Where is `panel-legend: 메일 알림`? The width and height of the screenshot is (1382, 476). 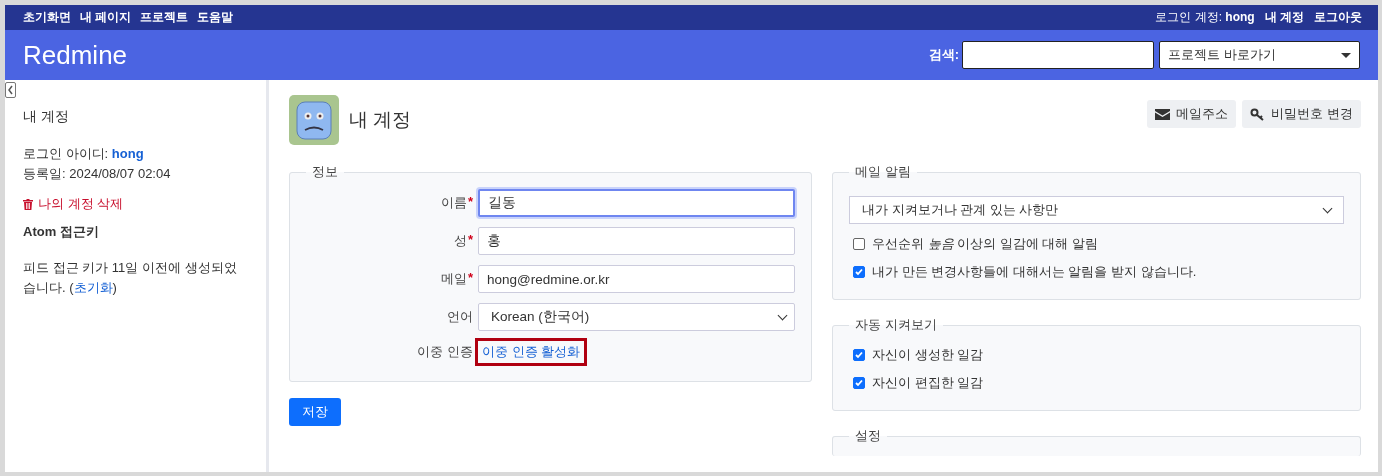 panel-legend: 메일 알림 is located at coordinates (883, 172).